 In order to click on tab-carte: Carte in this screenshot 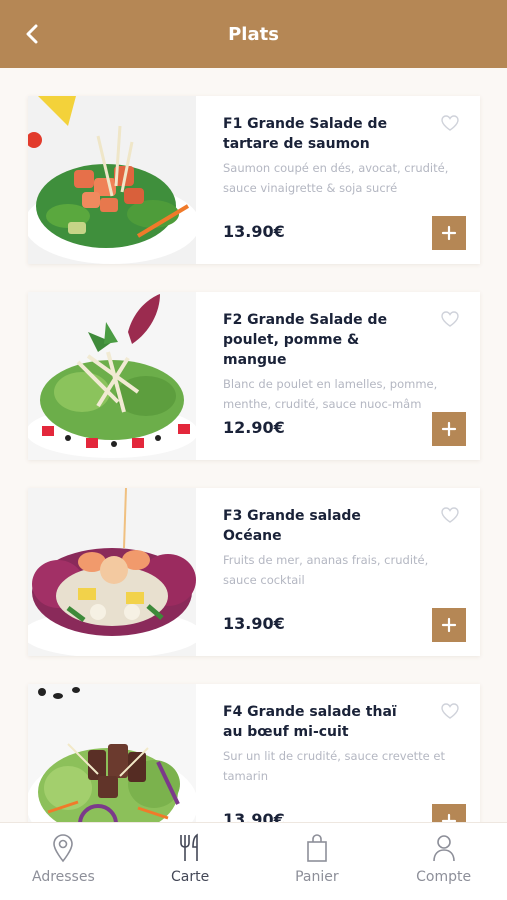, I will do `click(190, 861)`.